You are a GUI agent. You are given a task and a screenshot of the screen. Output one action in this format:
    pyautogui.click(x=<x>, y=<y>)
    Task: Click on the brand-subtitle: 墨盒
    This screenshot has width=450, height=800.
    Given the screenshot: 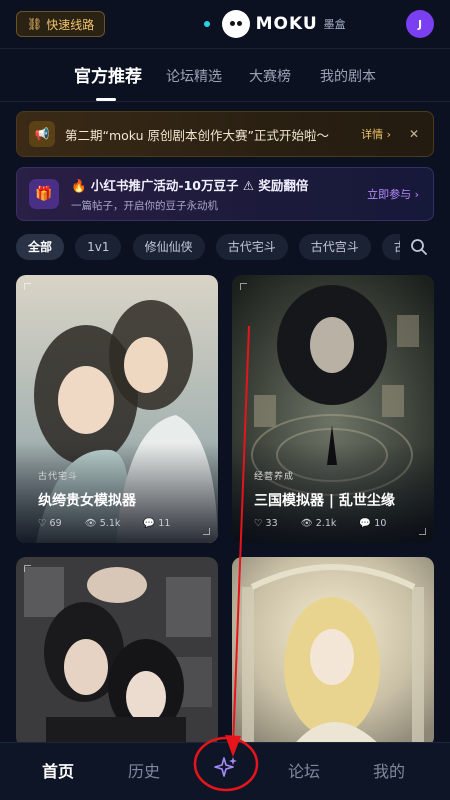 What is the action you would take?
    pyautogui.click(x=334, y=24)
    